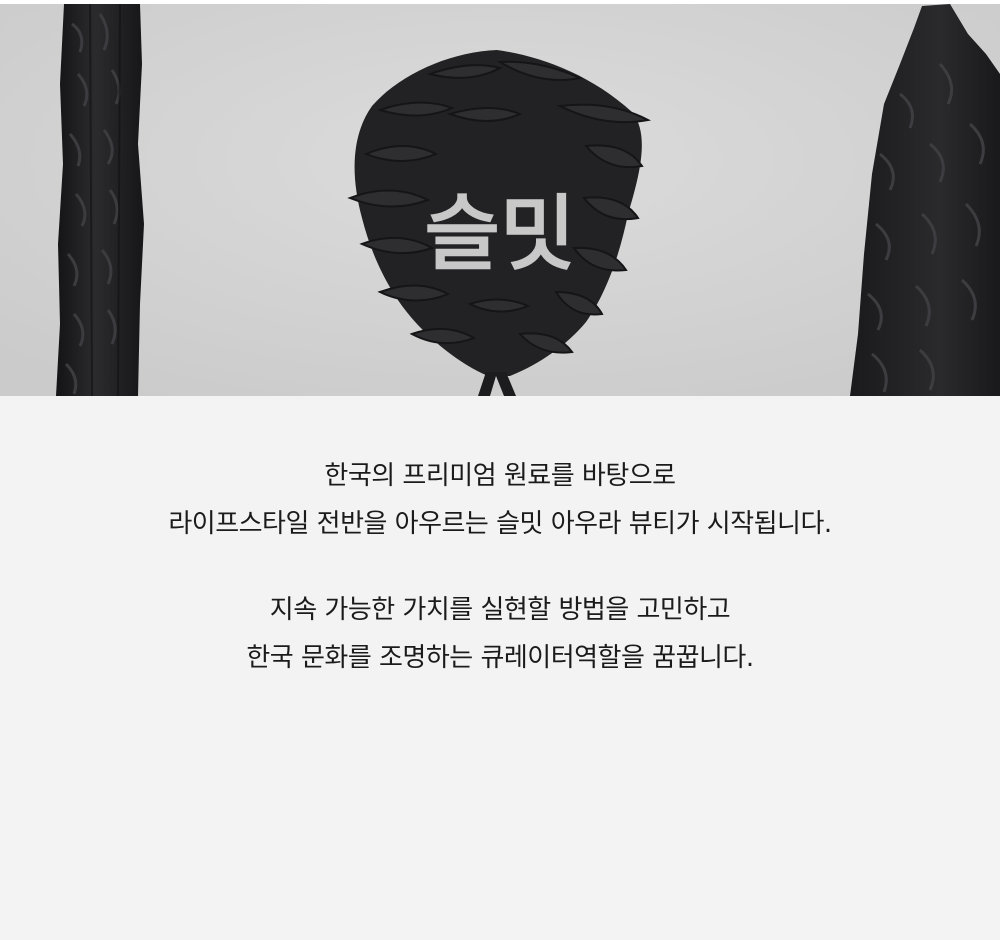  What do you see at coordinates (500, 658) in the screenshot?
I see `intro-paragraph-2-line-2: 한국 문화를 조명하는 큐레이터역할을 꿈꿉니다.` at bounding box center [500, 658].